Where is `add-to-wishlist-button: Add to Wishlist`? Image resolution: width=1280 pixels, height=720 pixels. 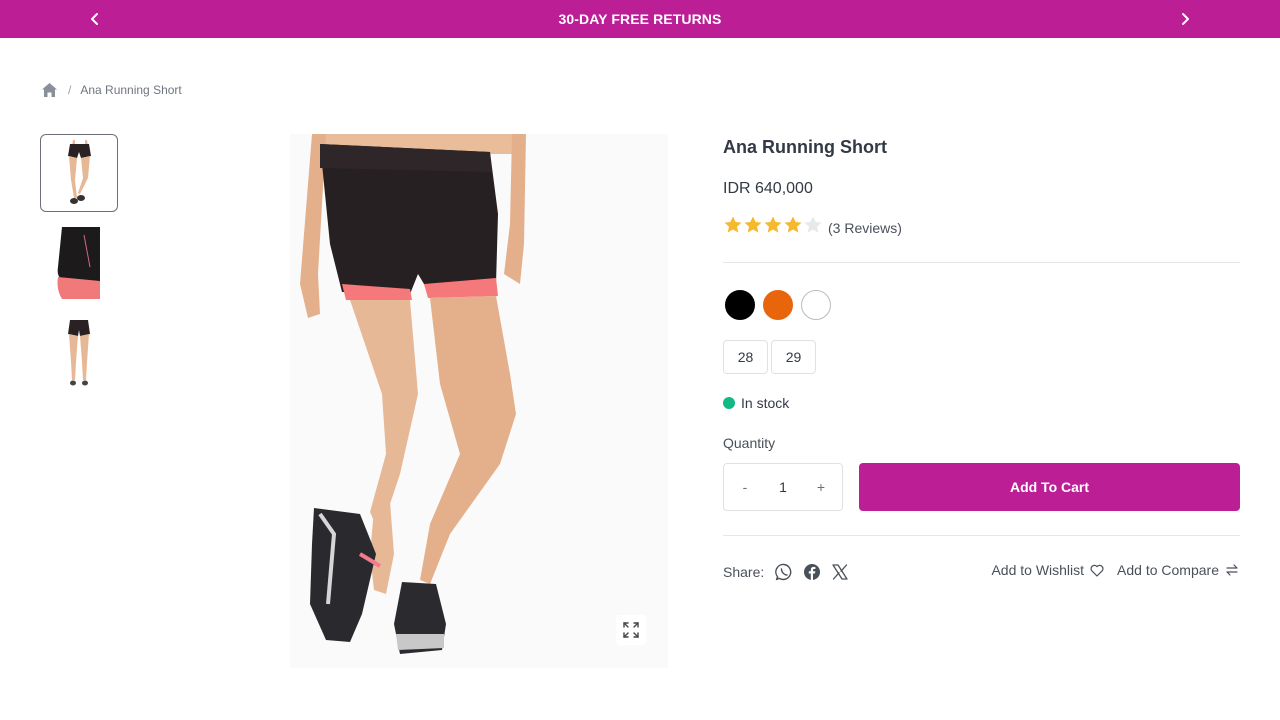 add-to-wishlist-button: Add to Wishlist is located at coordinates (1048, 570).